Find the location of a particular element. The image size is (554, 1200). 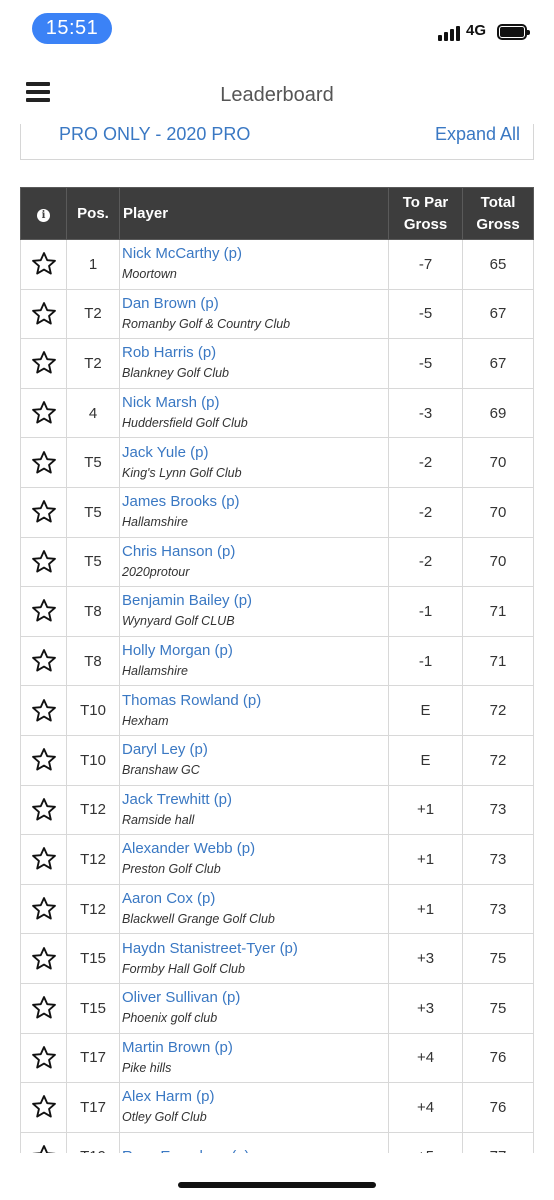

table-row: T2 Rob Harris (p) Blankney Golf Club -5 67 is located at coordinates (277, 363).